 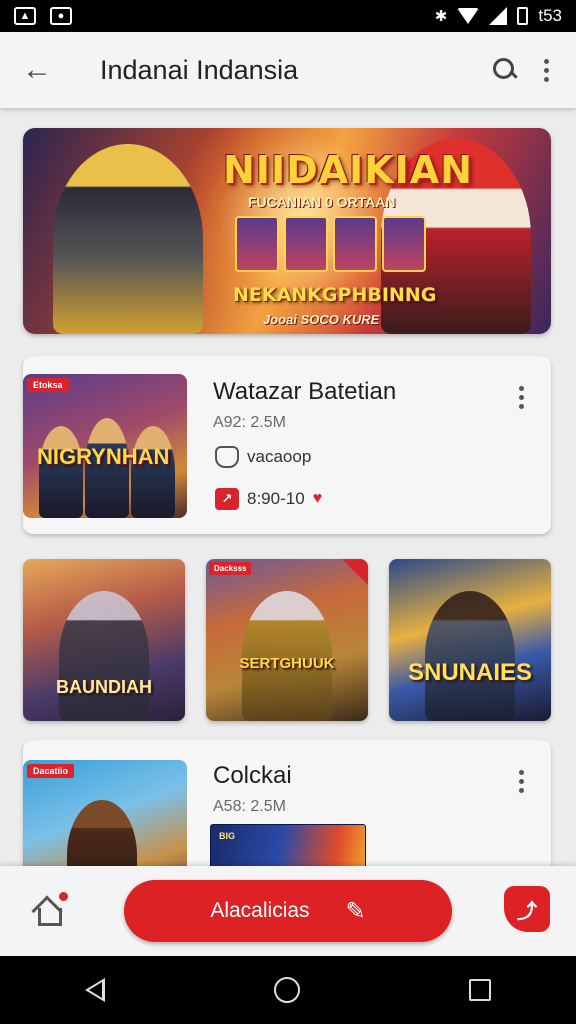 I want to click on primary-action-button: Alacalicias ✎, so click(x=288, y=911).